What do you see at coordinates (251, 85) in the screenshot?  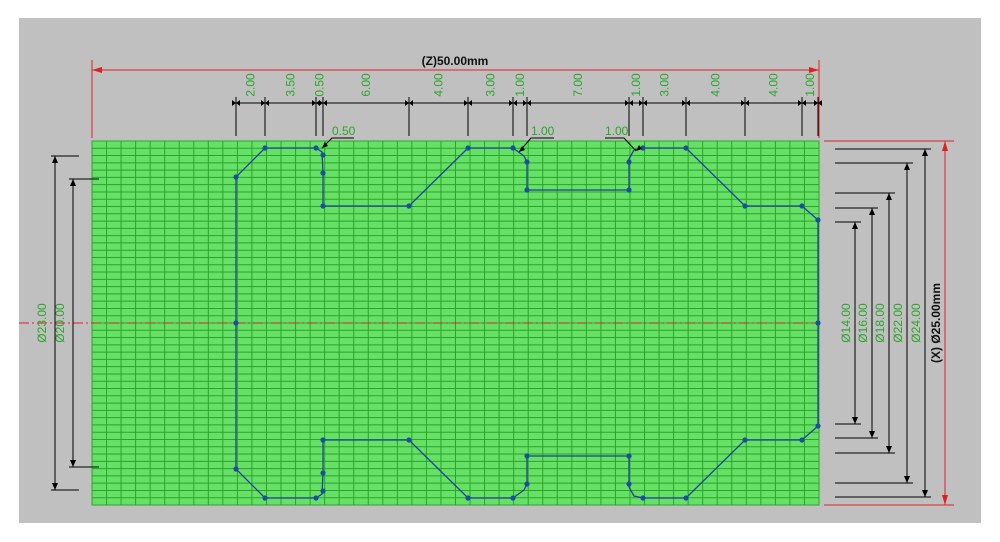 I see `top-dimension-label: 2.00` at bounding box center [251, 85].